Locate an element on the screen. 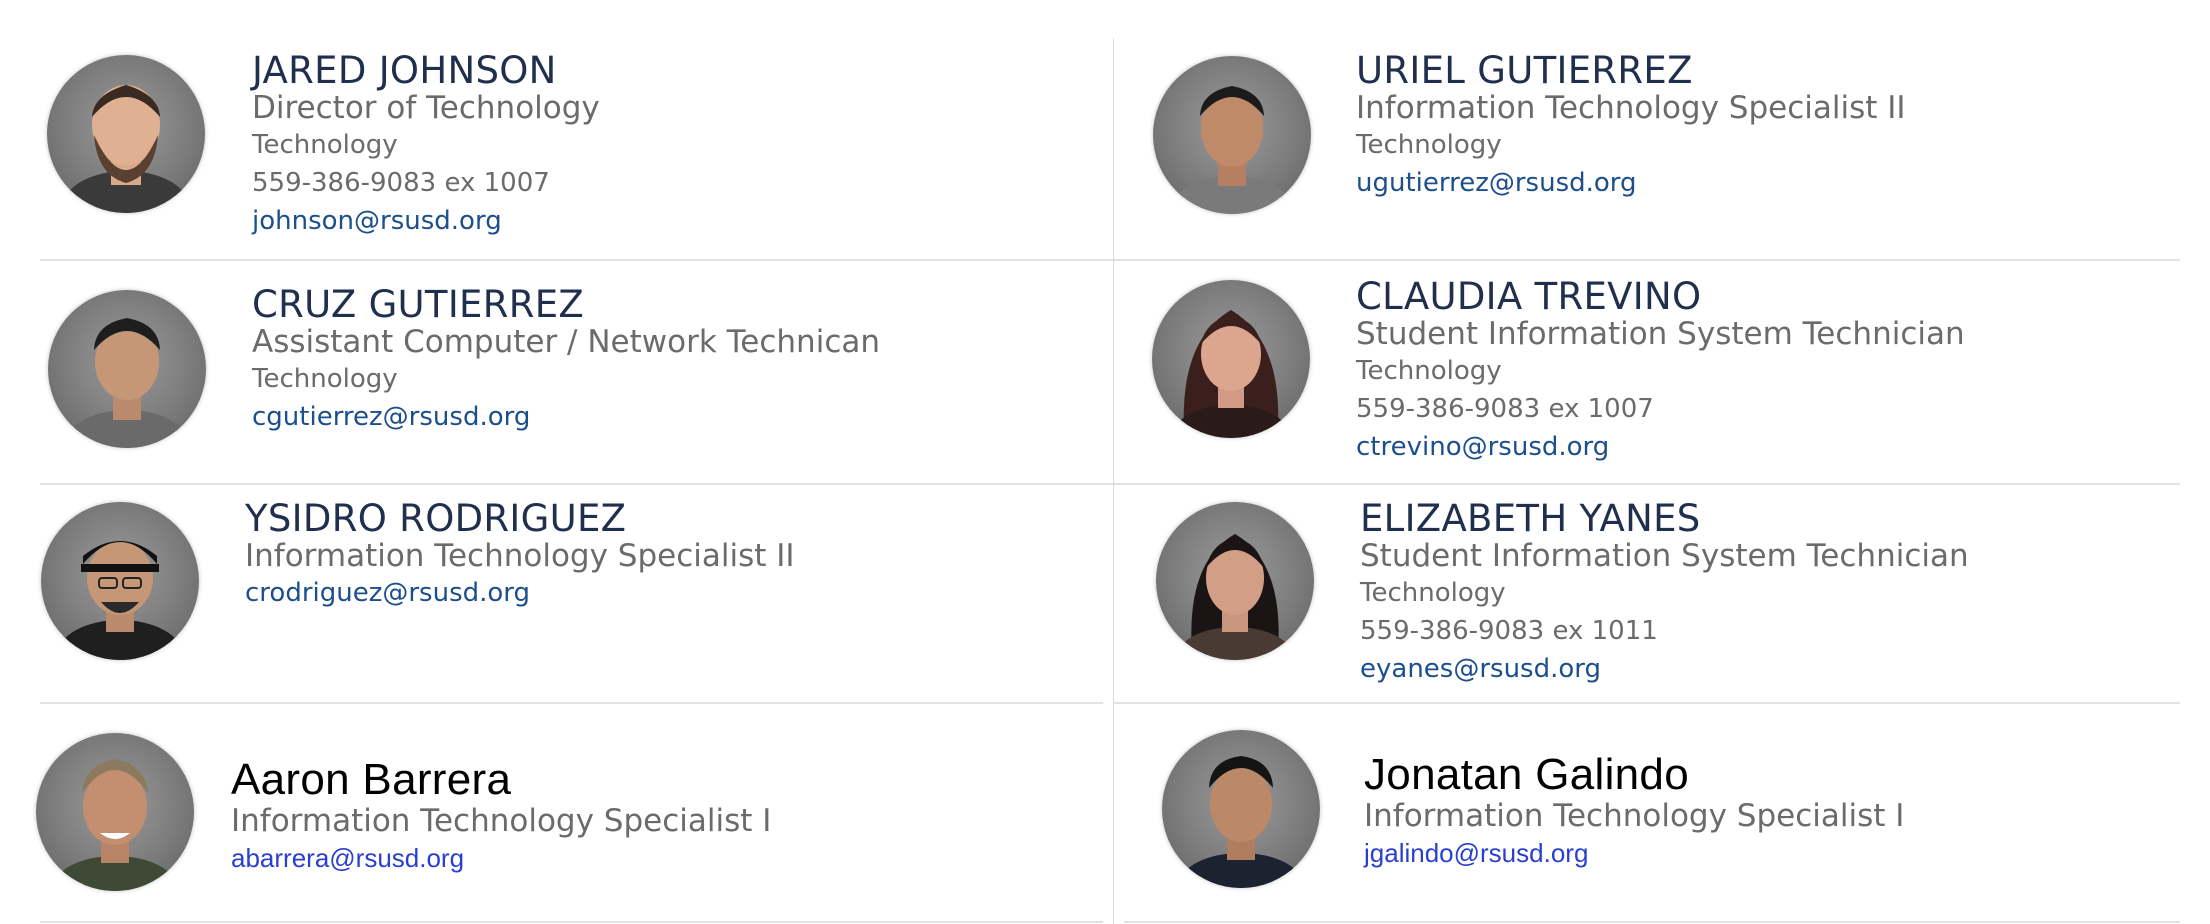  staff-title: Assistant Computer / Network Technican is located at coordinates (566, 342).